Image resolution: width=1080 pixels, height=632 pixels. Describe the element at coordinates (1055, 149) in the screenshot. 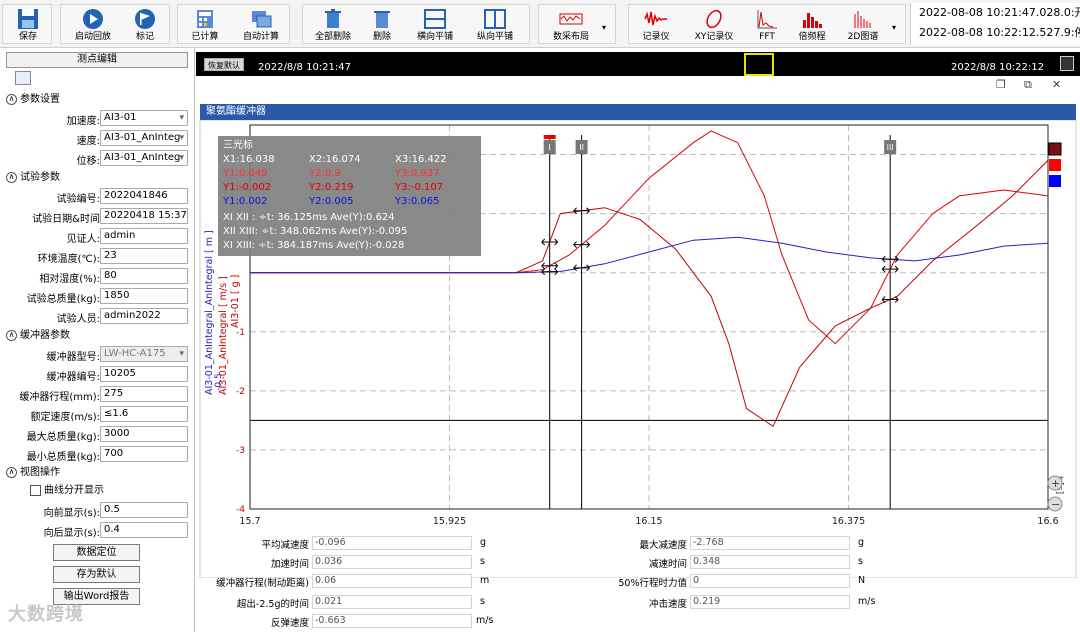

I see `legend-swatch-darkred` at that location.